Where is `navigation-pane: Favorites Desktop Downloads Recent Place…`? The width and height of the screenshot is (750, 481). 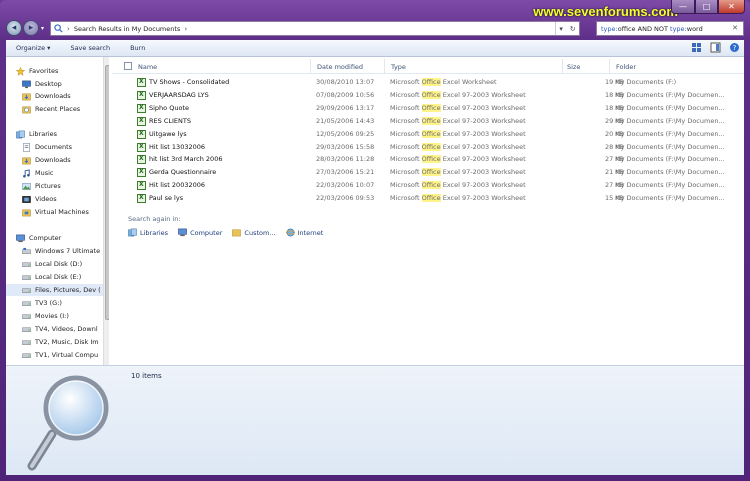
navigation-pane: Favorites Desktop Downloads Recent Place… is located at coordinates (57, 211).